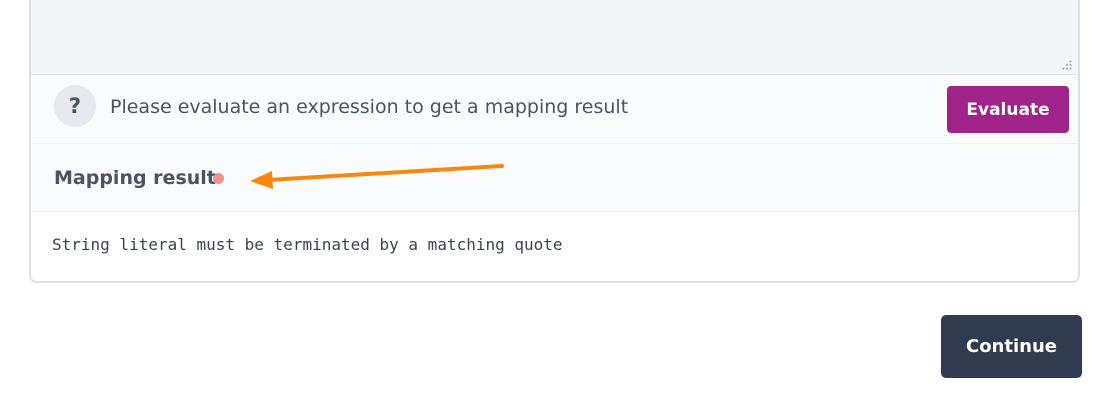  Describe the element at coordinates (135, 178) in the screenshot. I see `mapping-result-title: Mapping result` at that location.